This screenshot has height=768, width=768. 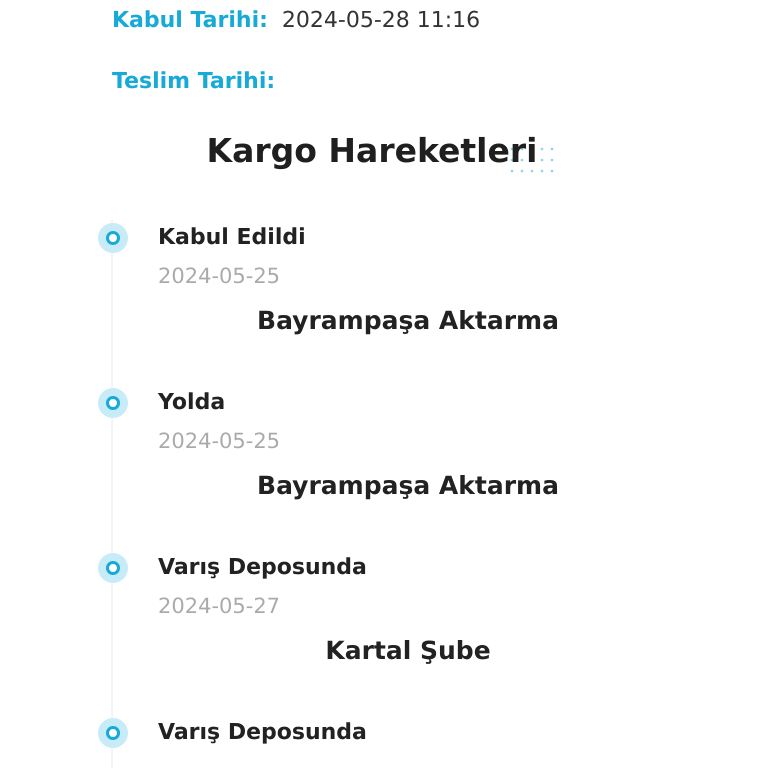 I want to click on section-title: Kargo Hareketleri, so click(x=372, y=150).